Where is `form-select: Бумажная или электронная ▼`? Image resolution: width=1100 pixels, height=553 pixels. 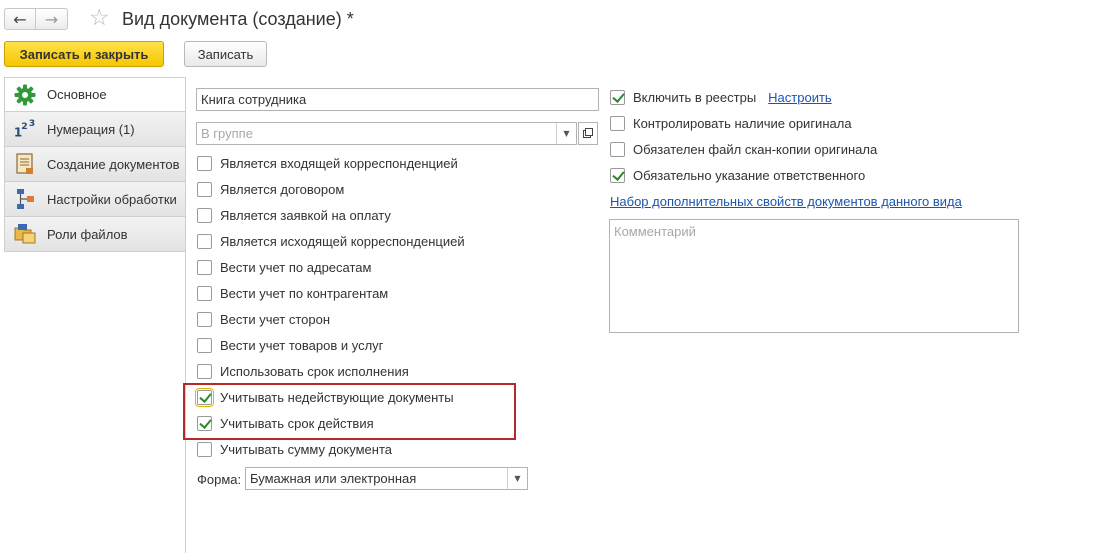 form-select: Бумажная или электронная ▼ is located at coordinates (386, 478).